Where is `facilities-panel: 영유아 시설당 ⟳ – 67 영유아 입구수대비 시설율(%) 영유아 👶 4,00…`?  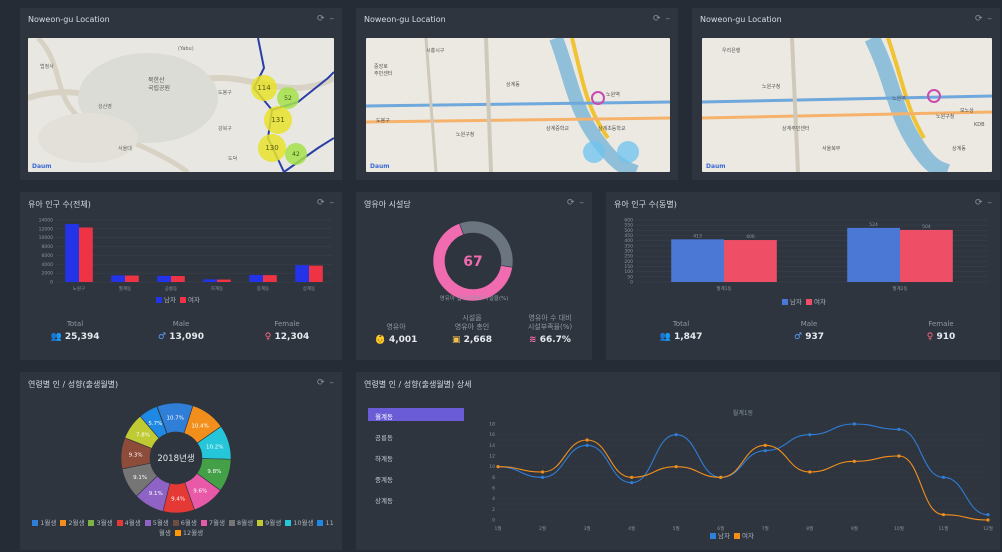 facilities-panel: 영유아 시설당 ⟳ – 67 영유아 입구수대비 시설율(%) 영유아 👶 4,00… is located at coordinates (474, 276).